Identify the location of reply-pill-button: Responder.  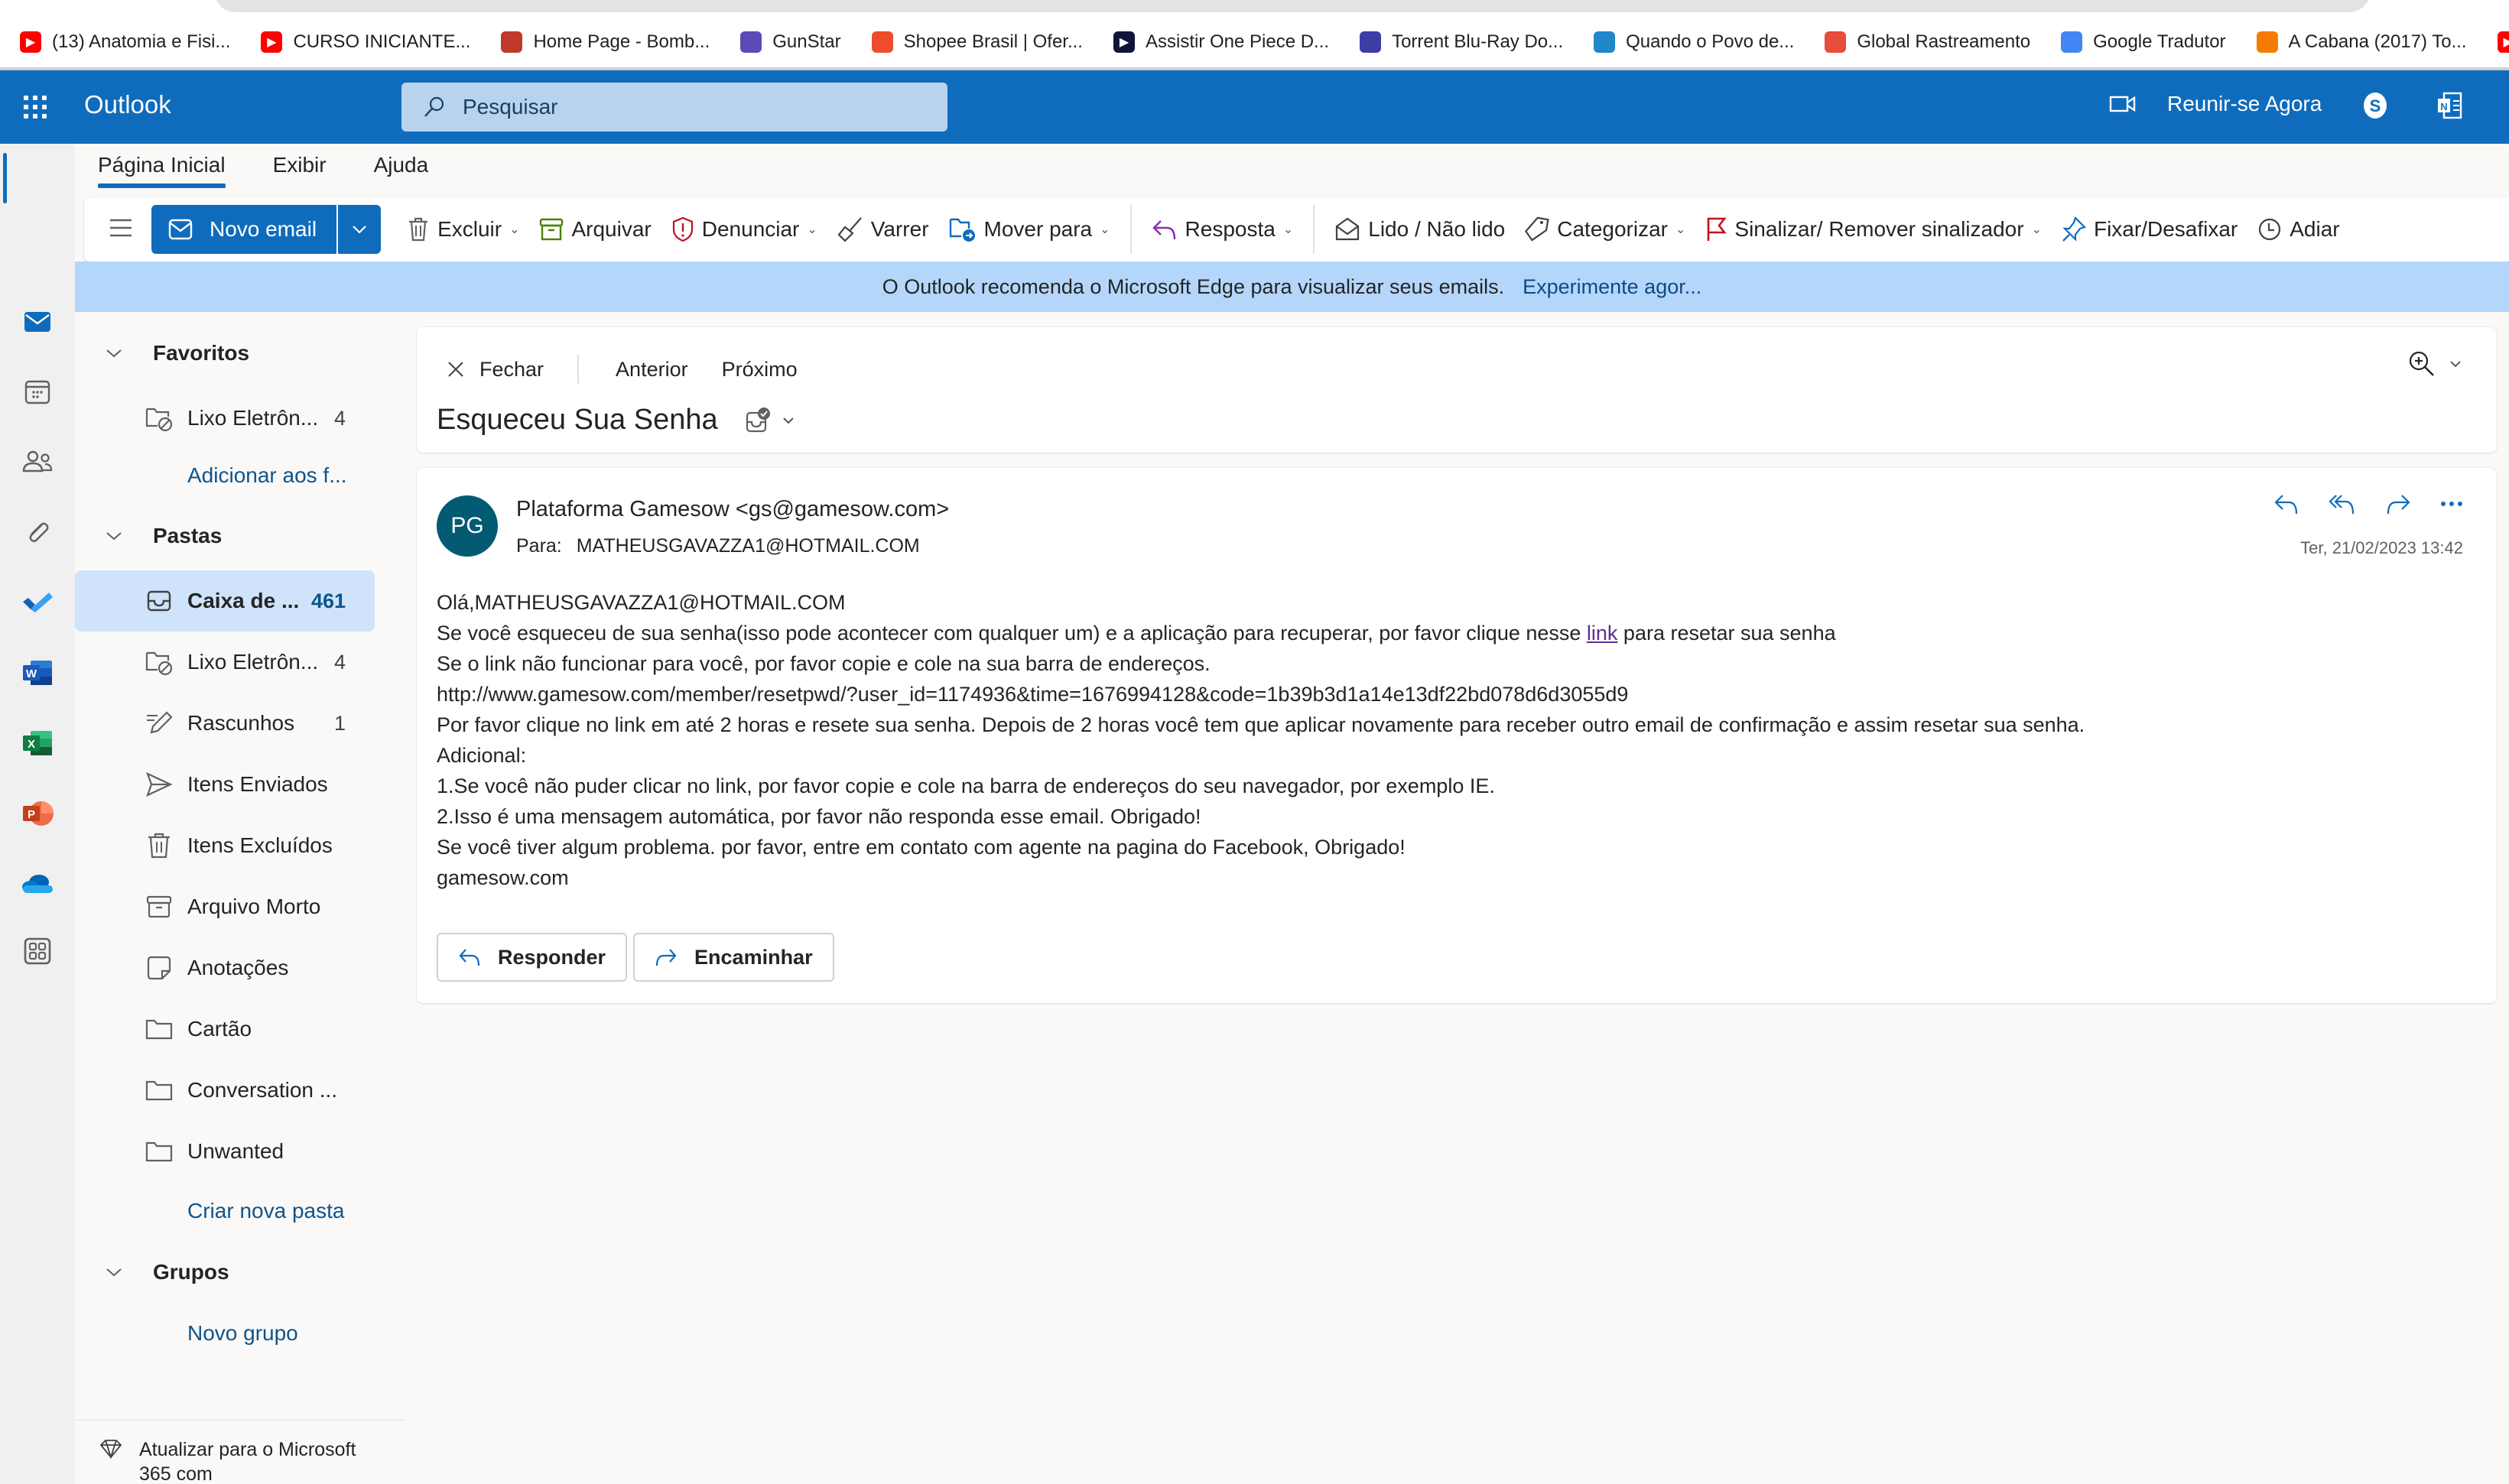
(532, 958).